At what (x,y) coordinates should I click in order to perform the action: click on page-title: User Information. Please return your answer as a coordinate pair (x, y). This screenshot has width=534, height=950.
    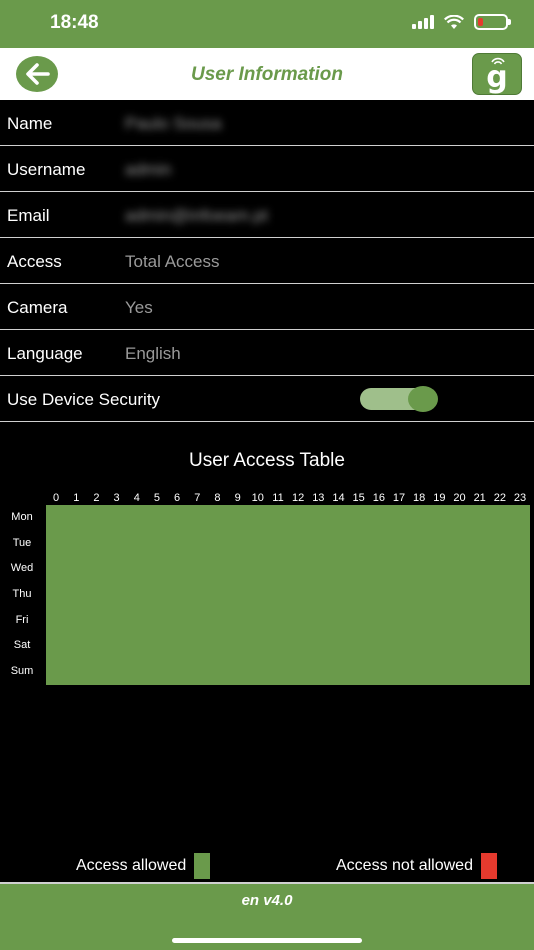
    Looking at the image, I should click on (267, 74).